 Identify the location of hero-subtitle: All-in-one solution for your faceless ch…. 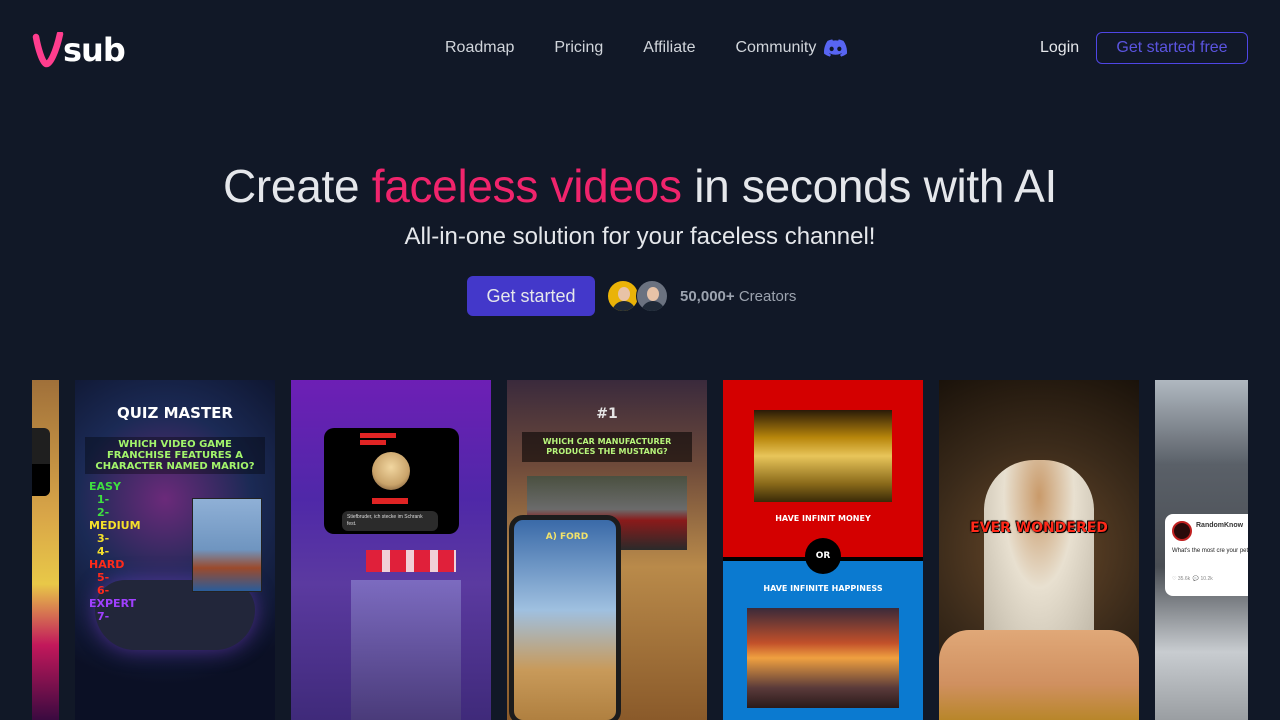
(640, 236).